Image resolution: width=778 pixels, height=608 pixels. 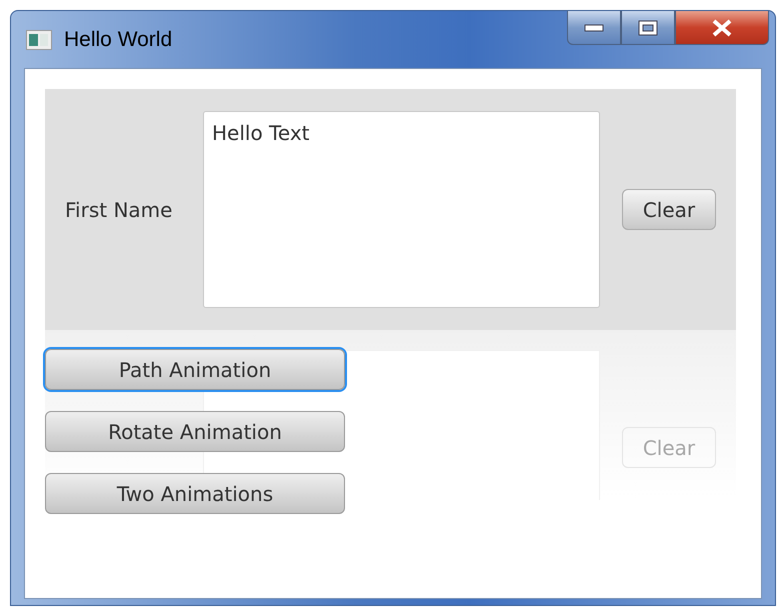 What do you see at coordinates (195, 369) in the screenshot?
I see `animation-button: Path Animation` at bounding box center [195, 369].